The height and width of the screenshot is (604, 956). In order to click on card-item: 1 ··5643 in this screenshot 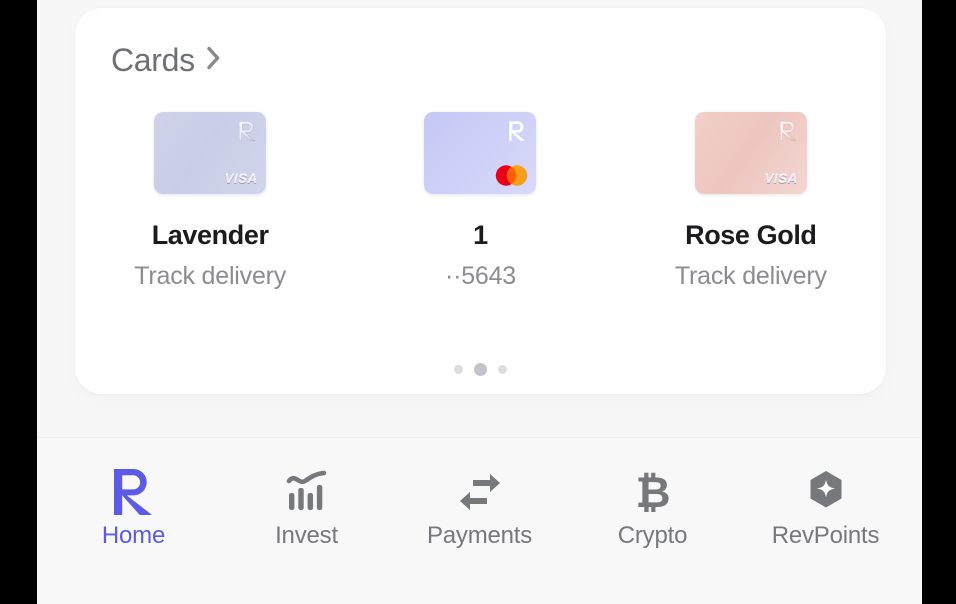, I will do `click(480, 201)`.